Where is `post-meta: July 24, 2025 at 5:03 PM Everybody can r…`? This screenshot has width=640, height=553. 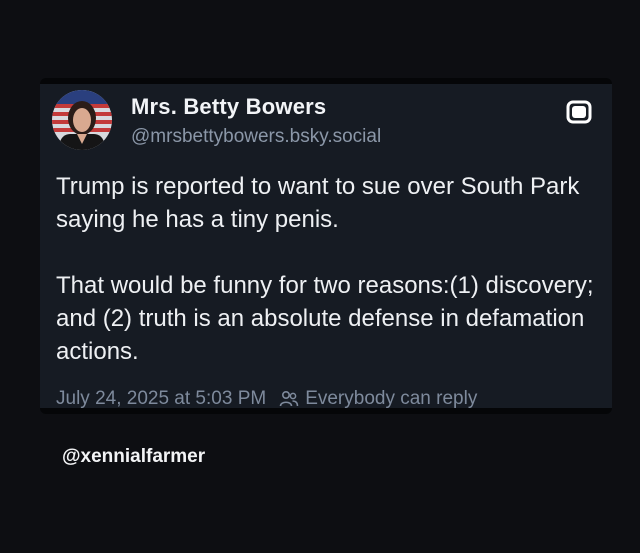
post-meta: July 24, 2025 at 5:03 PM Everybody can r… is located at coordinates (266, 399).